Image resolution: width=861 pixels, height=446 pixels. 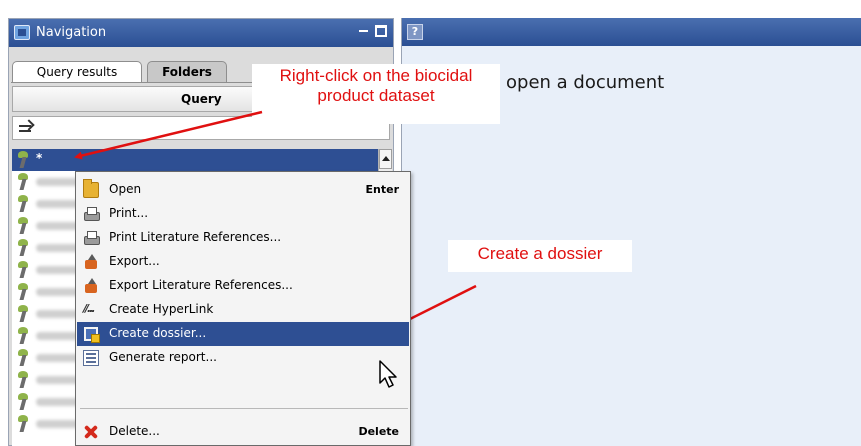 I want to click on filter-icon, so click(x=25, y=128).